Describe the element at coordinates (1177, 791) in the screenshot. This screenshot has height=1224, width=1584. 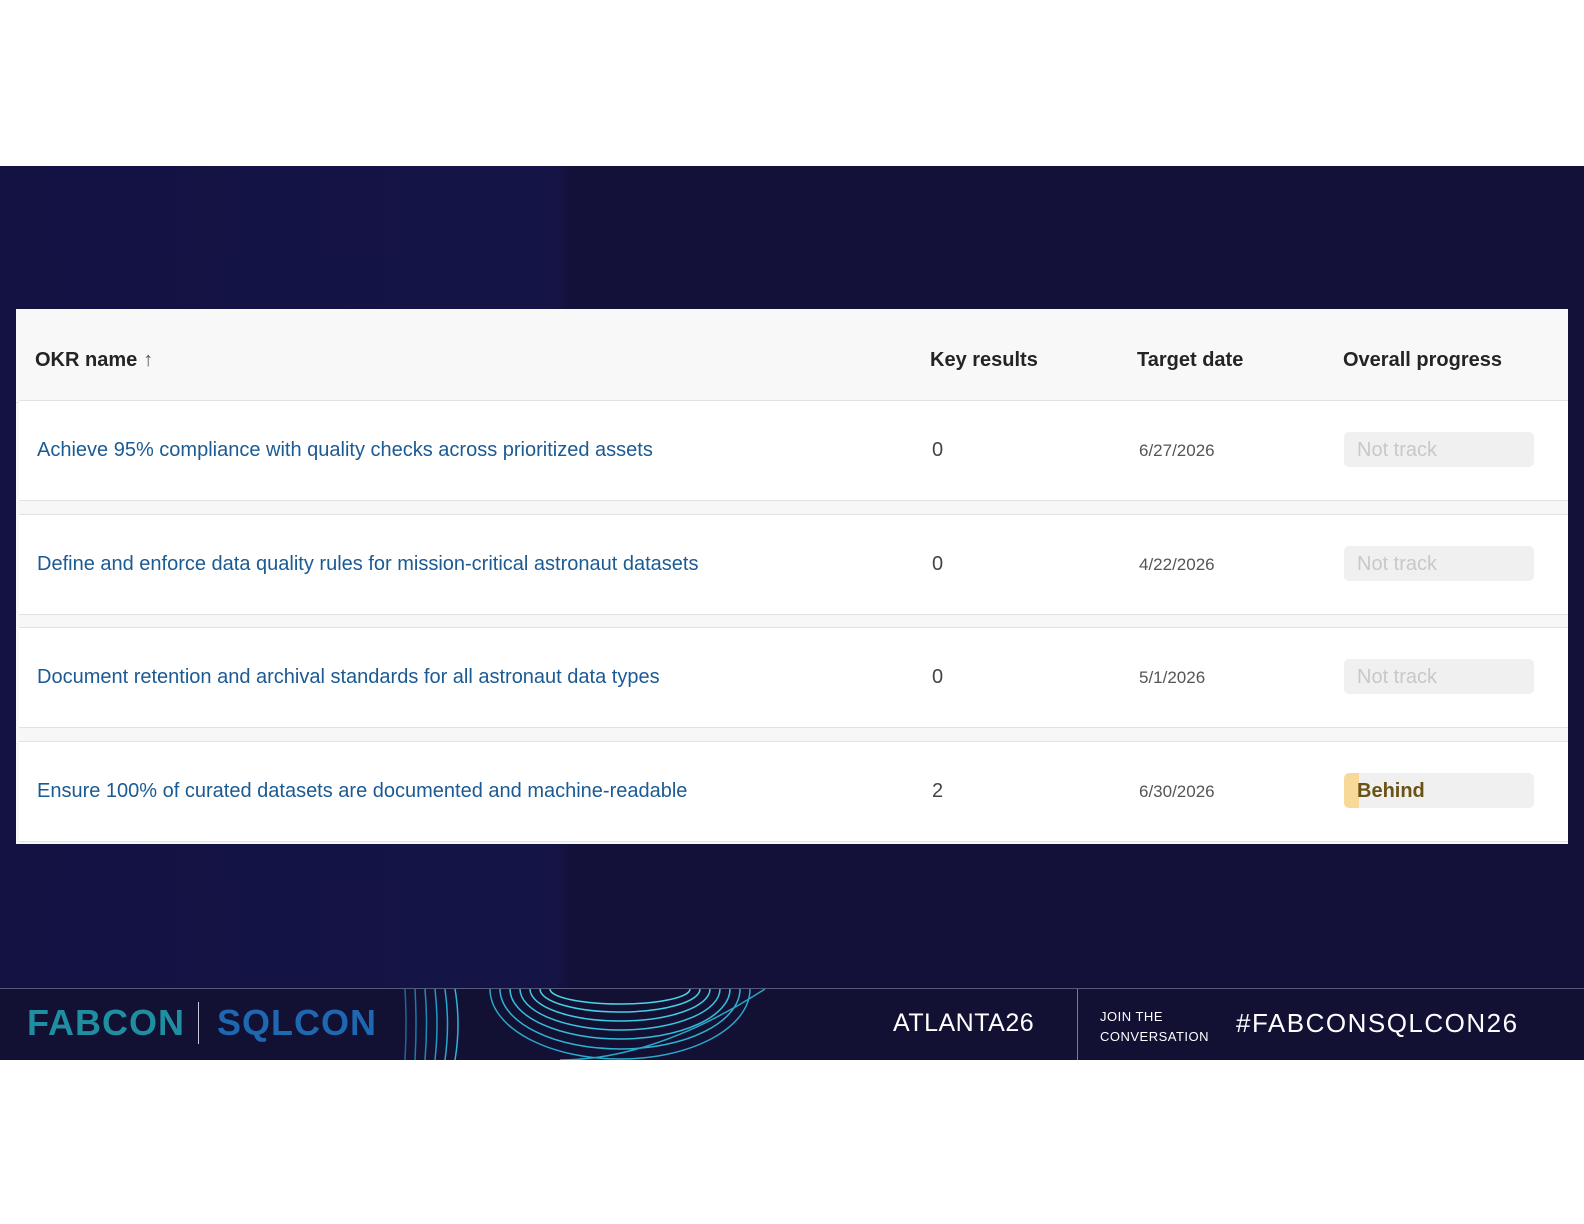
I see `target-date: 6/30/2026` at that location.